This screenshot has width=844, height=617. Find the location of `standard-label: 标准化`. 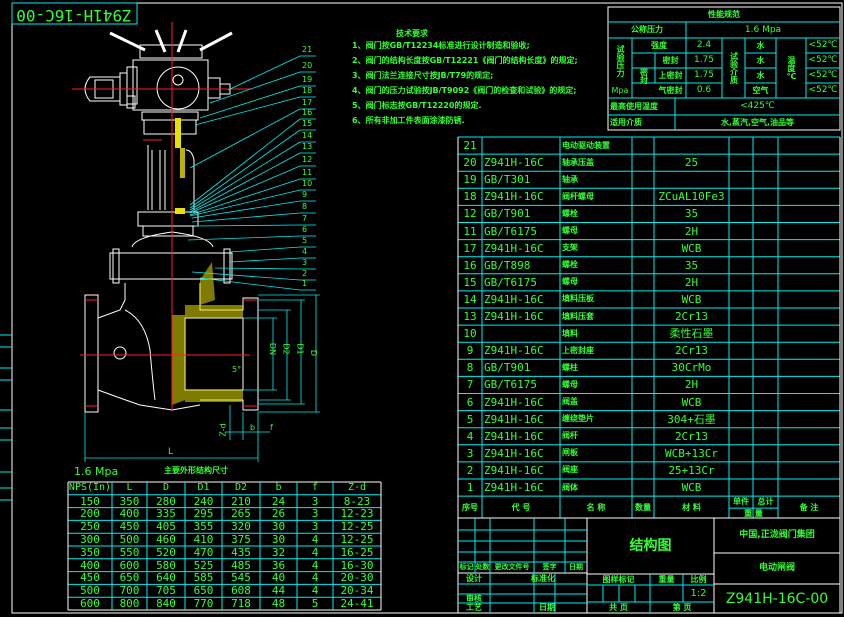

standard-label: 标准化 is located at coordinates (543, 578).